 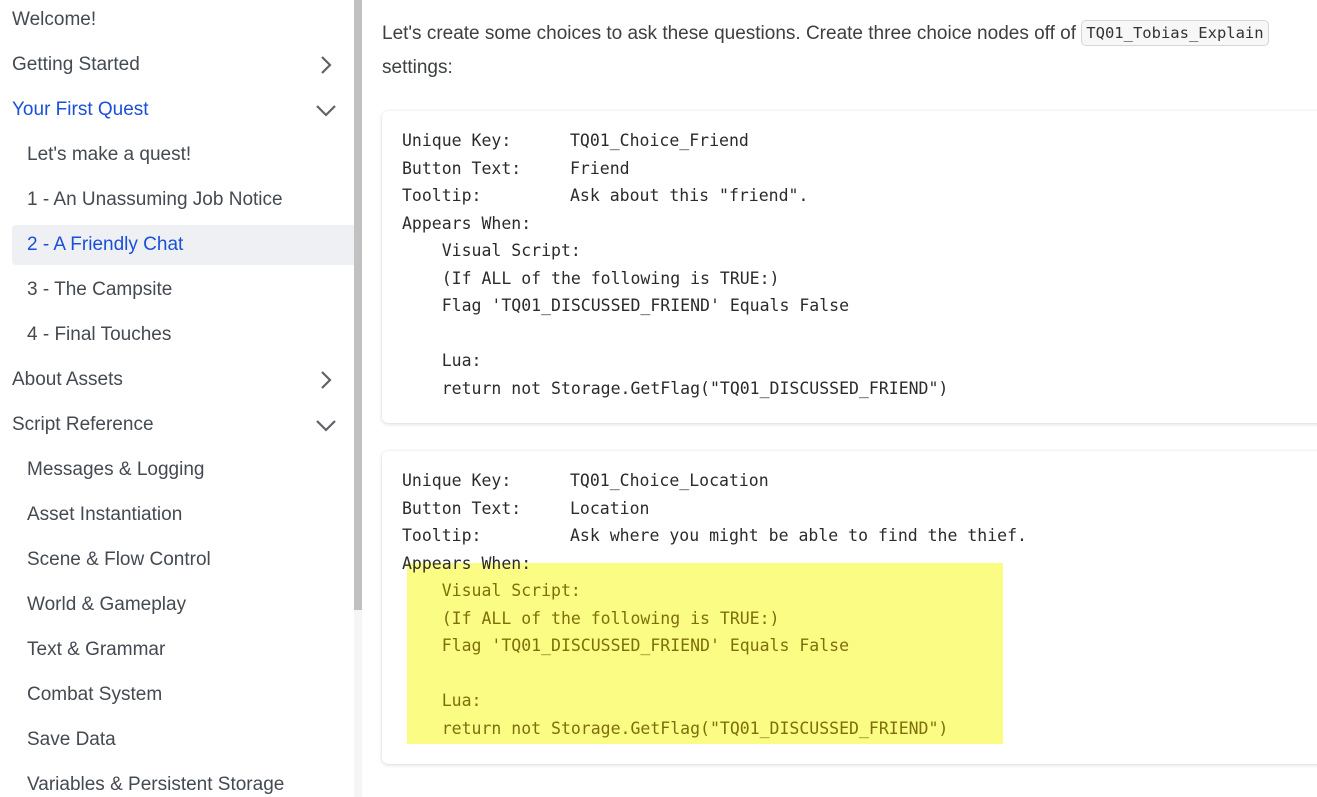 I want to click on code-line: Tooltip: Ask about this "friend"., so click(x=605, y=195).